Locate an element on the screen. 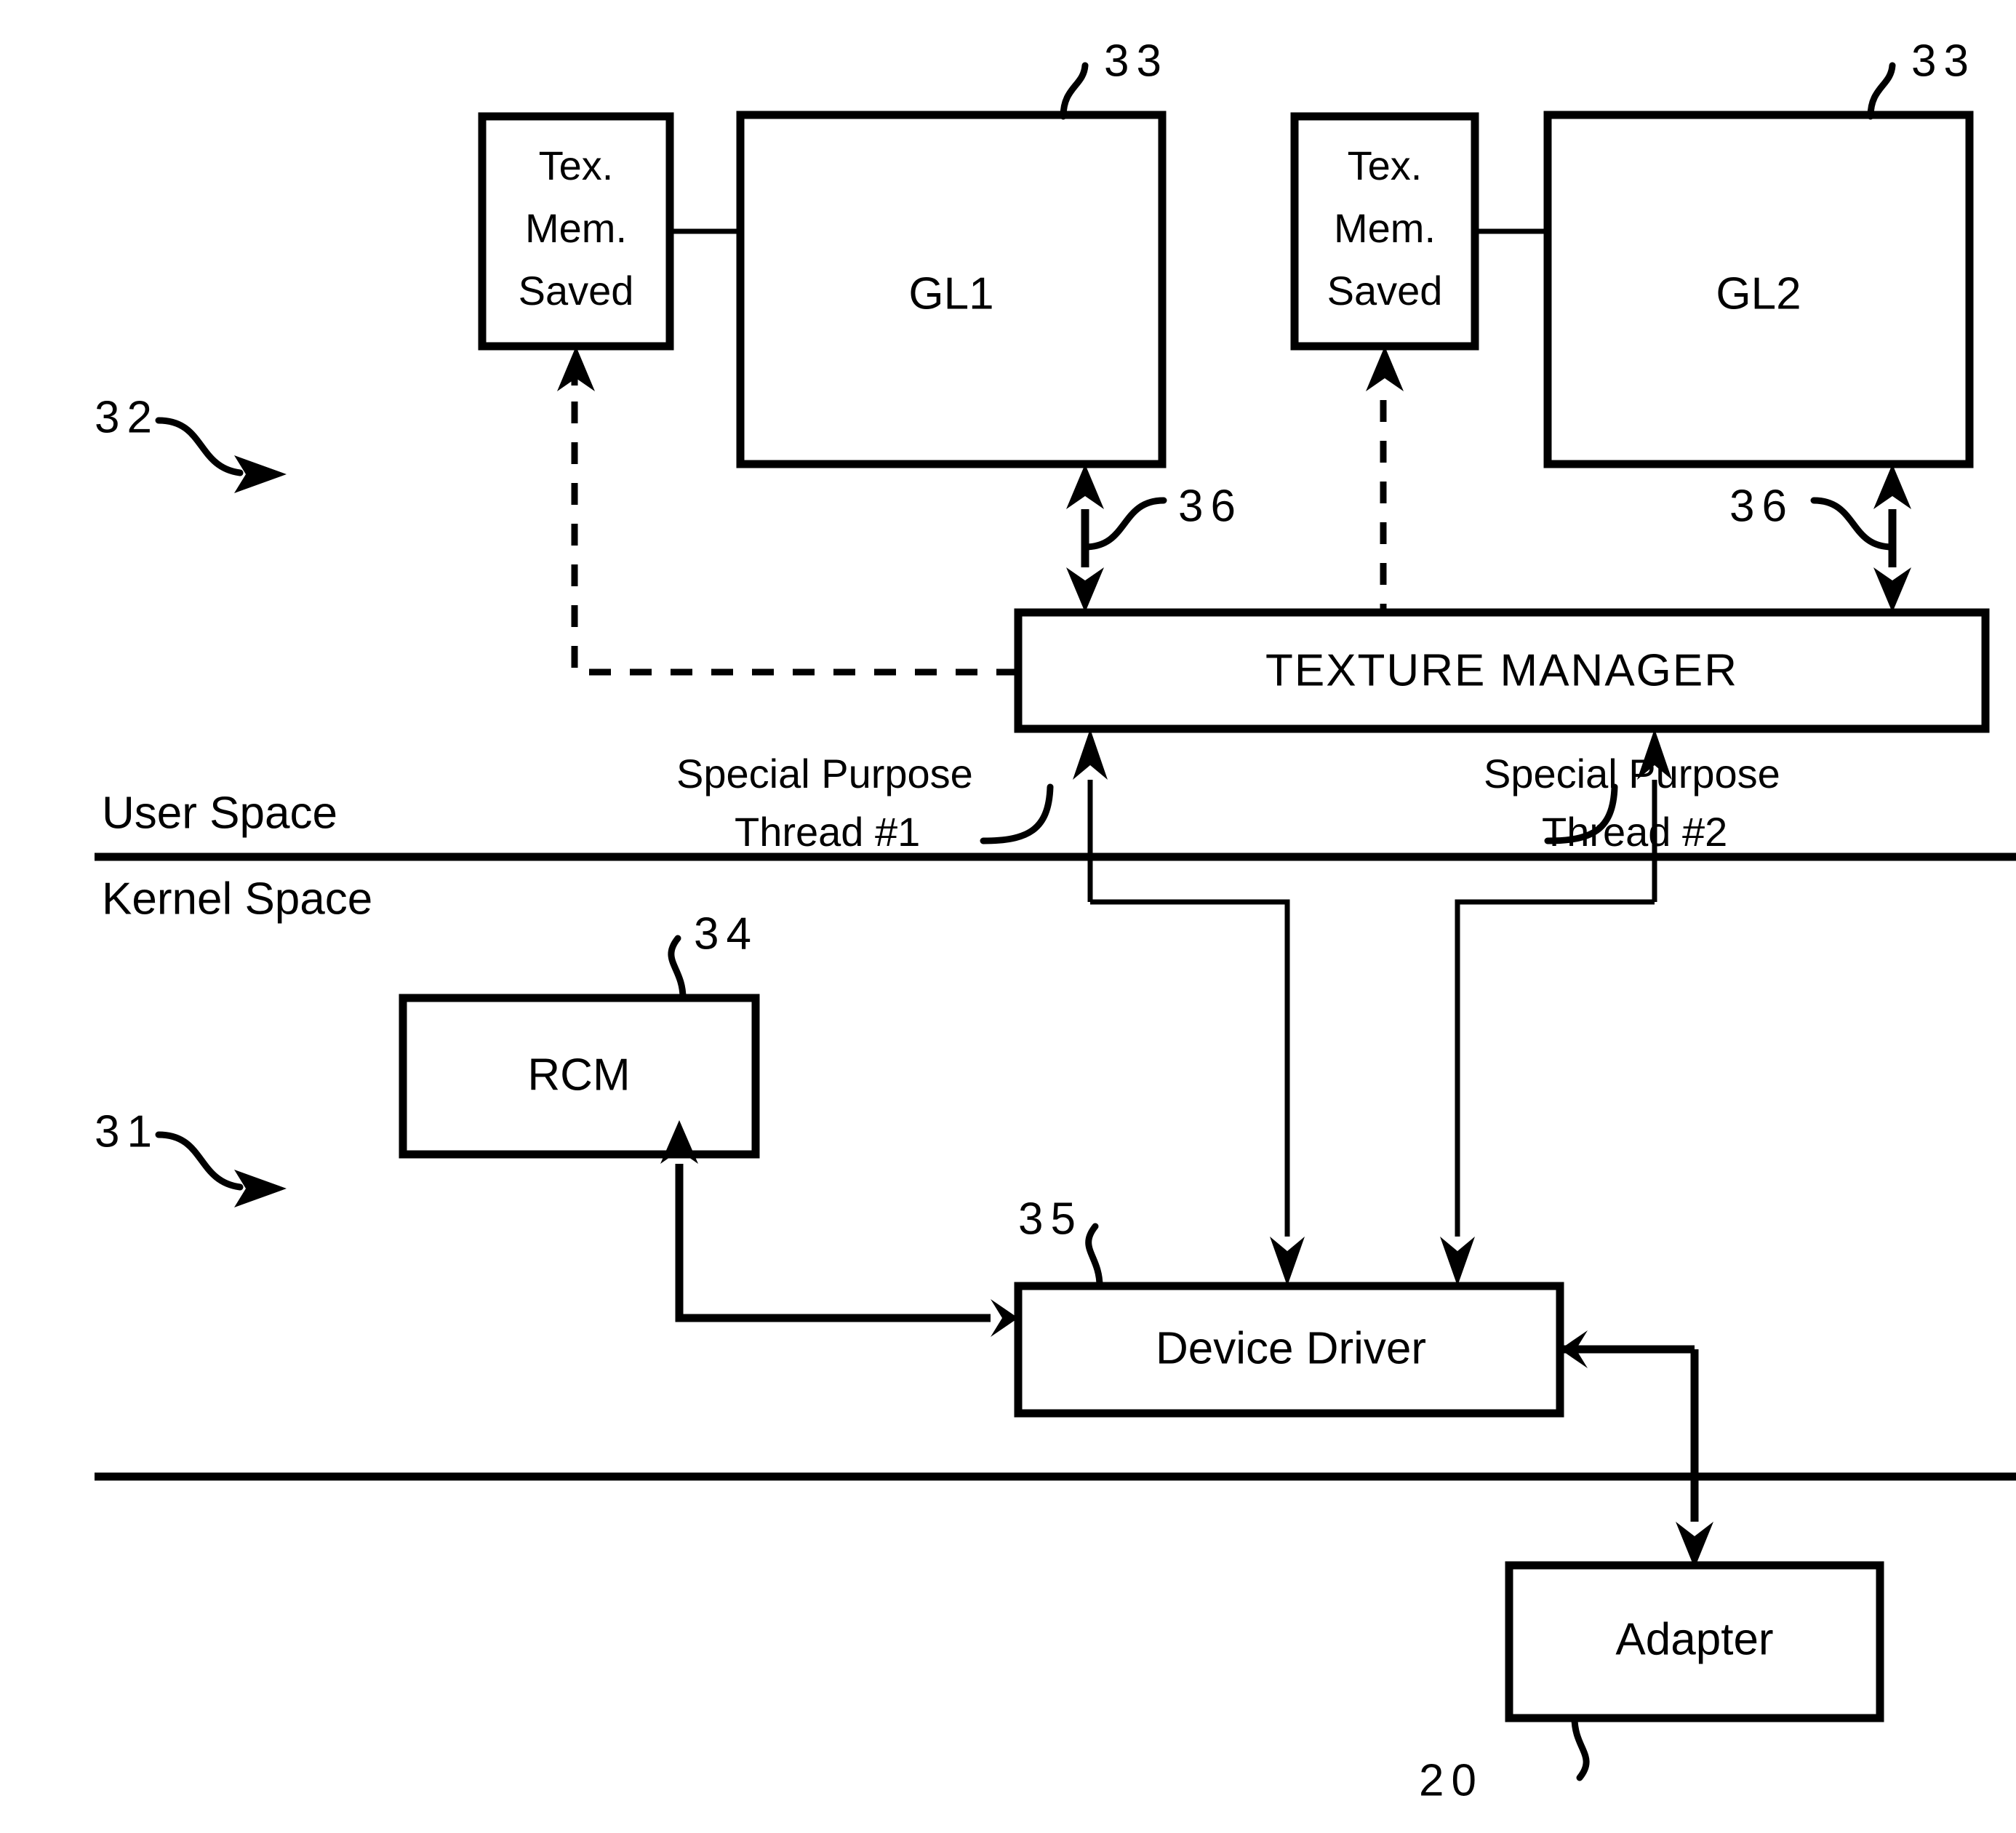 This screenshot has width=2016, height=1833. device-driver-ref-number: 35 is located at coordinates (1050, 1219).